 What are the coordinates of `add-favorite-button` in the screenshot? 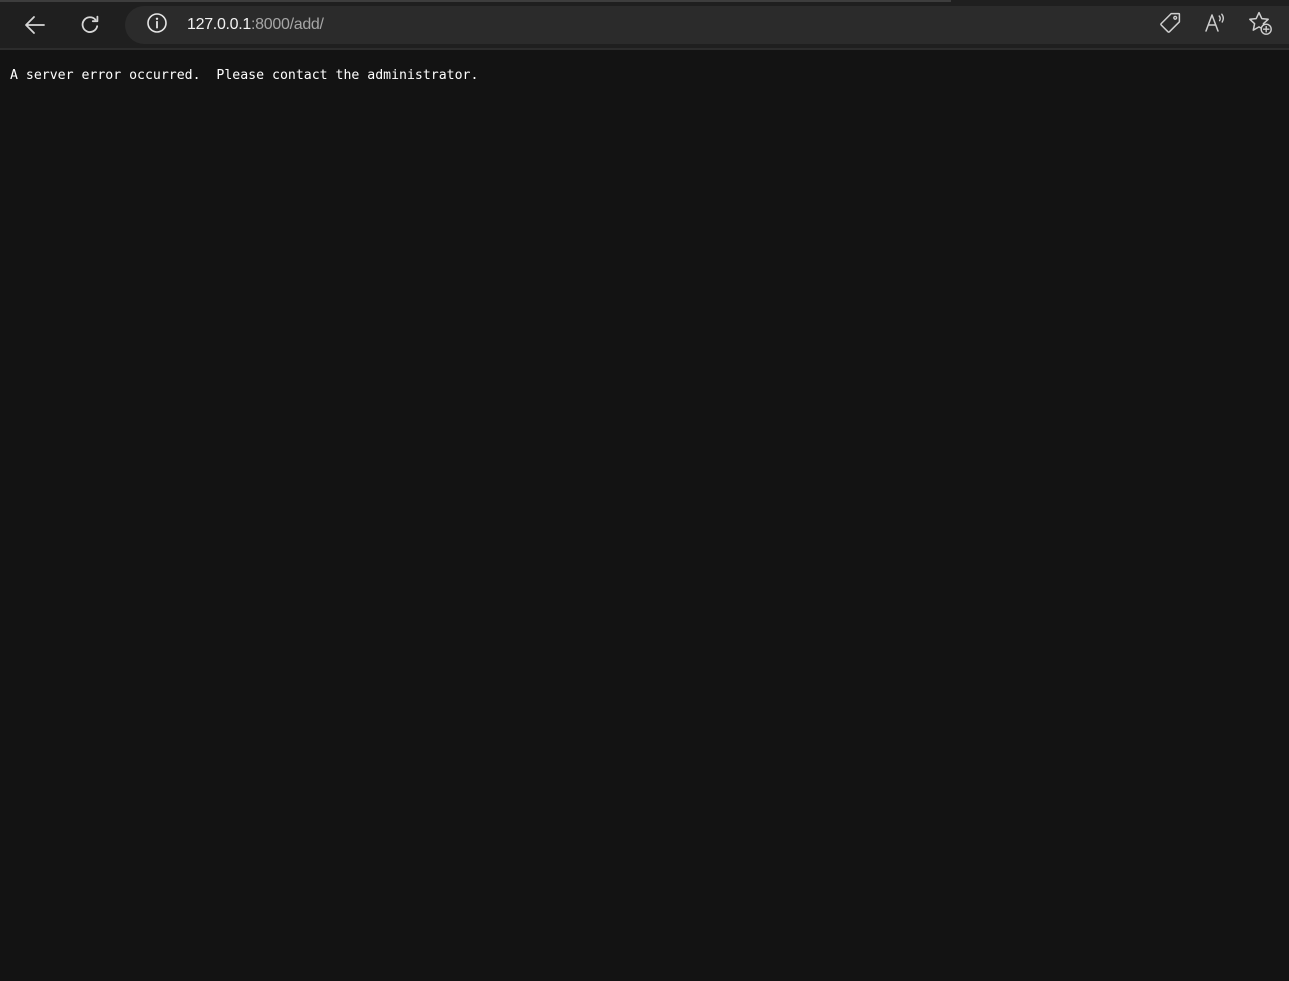 It's located at (1260, 25).